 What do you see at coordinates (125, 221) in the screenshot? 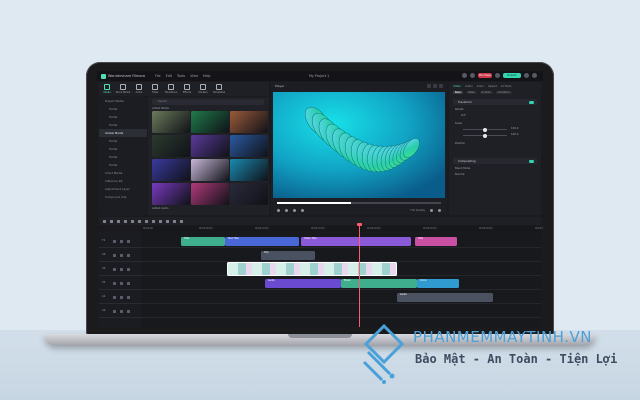
I see `split-icon` at bounding box center [125, 221].